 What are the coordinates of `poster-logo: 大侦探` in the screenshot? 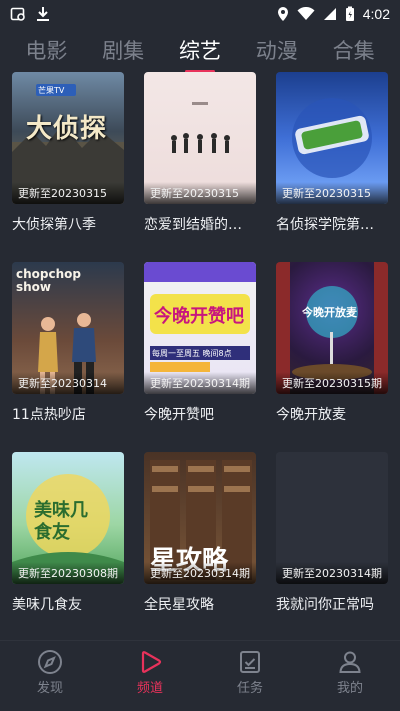 It's located at (67, 129).